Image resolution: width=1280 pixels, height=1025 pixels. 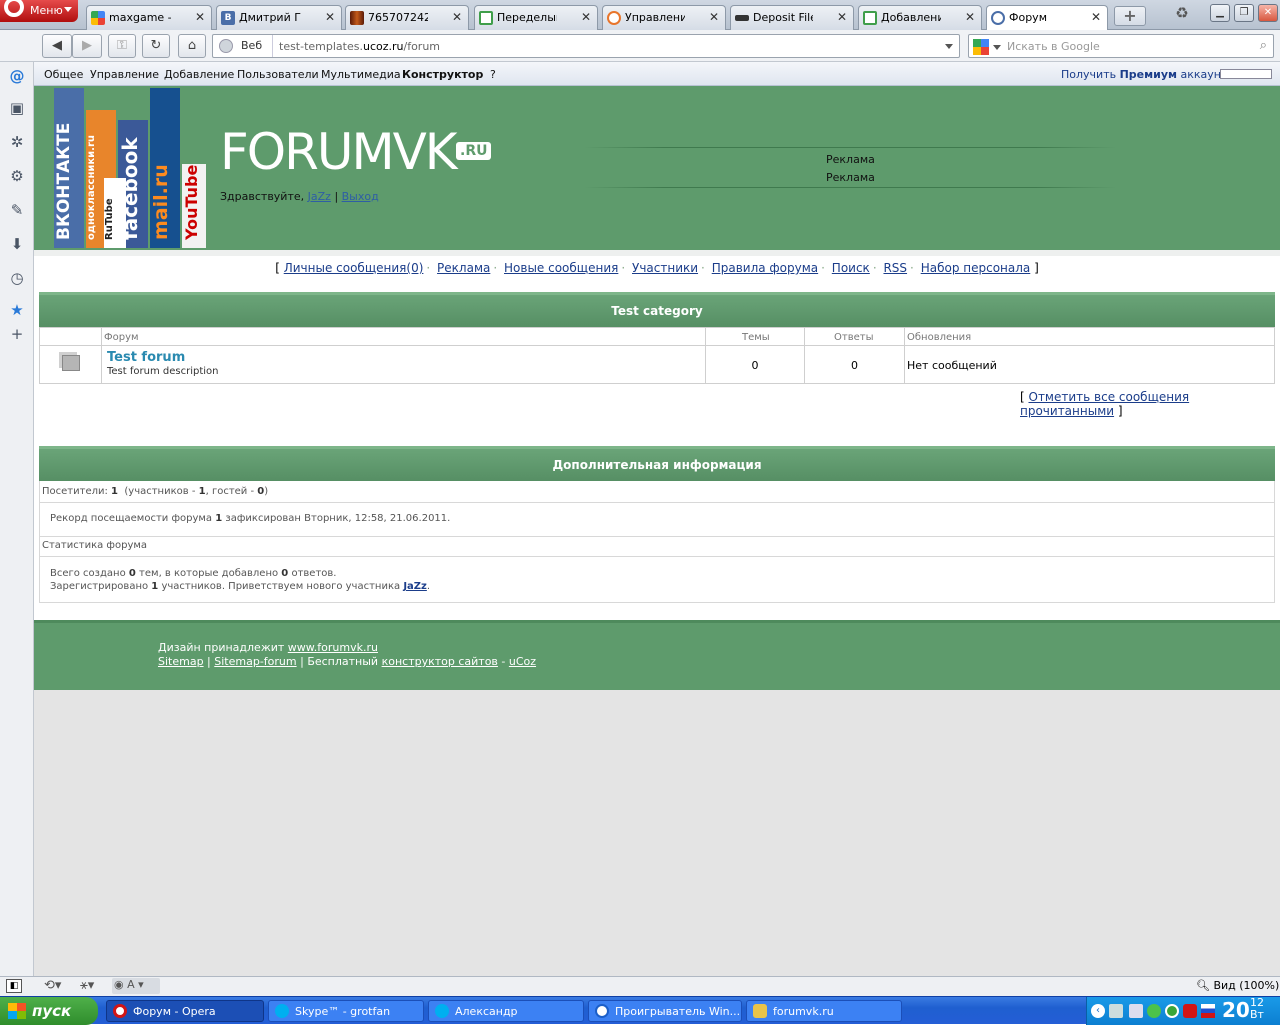 What do you see at coordinates (359, 46) in the screenshot?
I see `url-text: test-templates.ucoz.ru/forum` at bounding box center [359, 46].